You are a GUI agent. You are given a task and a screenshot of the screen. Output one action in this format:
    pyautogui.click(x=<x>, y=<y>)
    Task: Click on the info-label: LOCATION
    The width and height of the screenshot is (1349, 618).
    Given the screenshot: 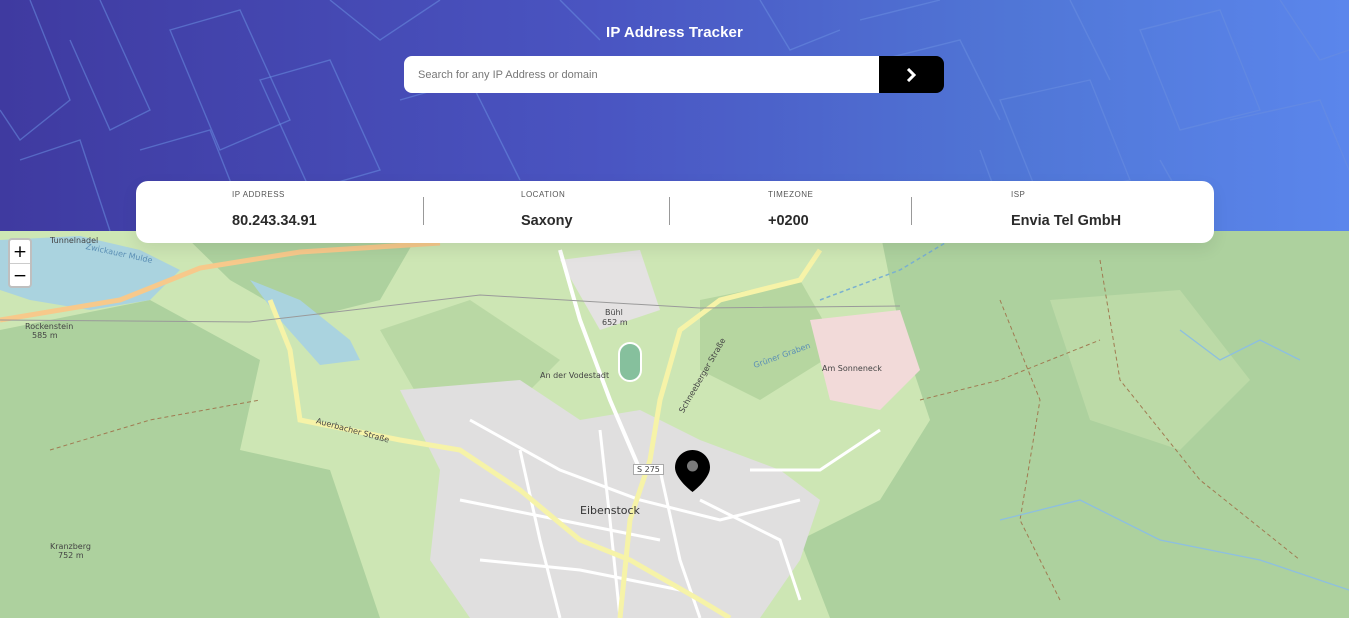 What is the action you would take?
    pyautogui.click(x=543, y=194)
    